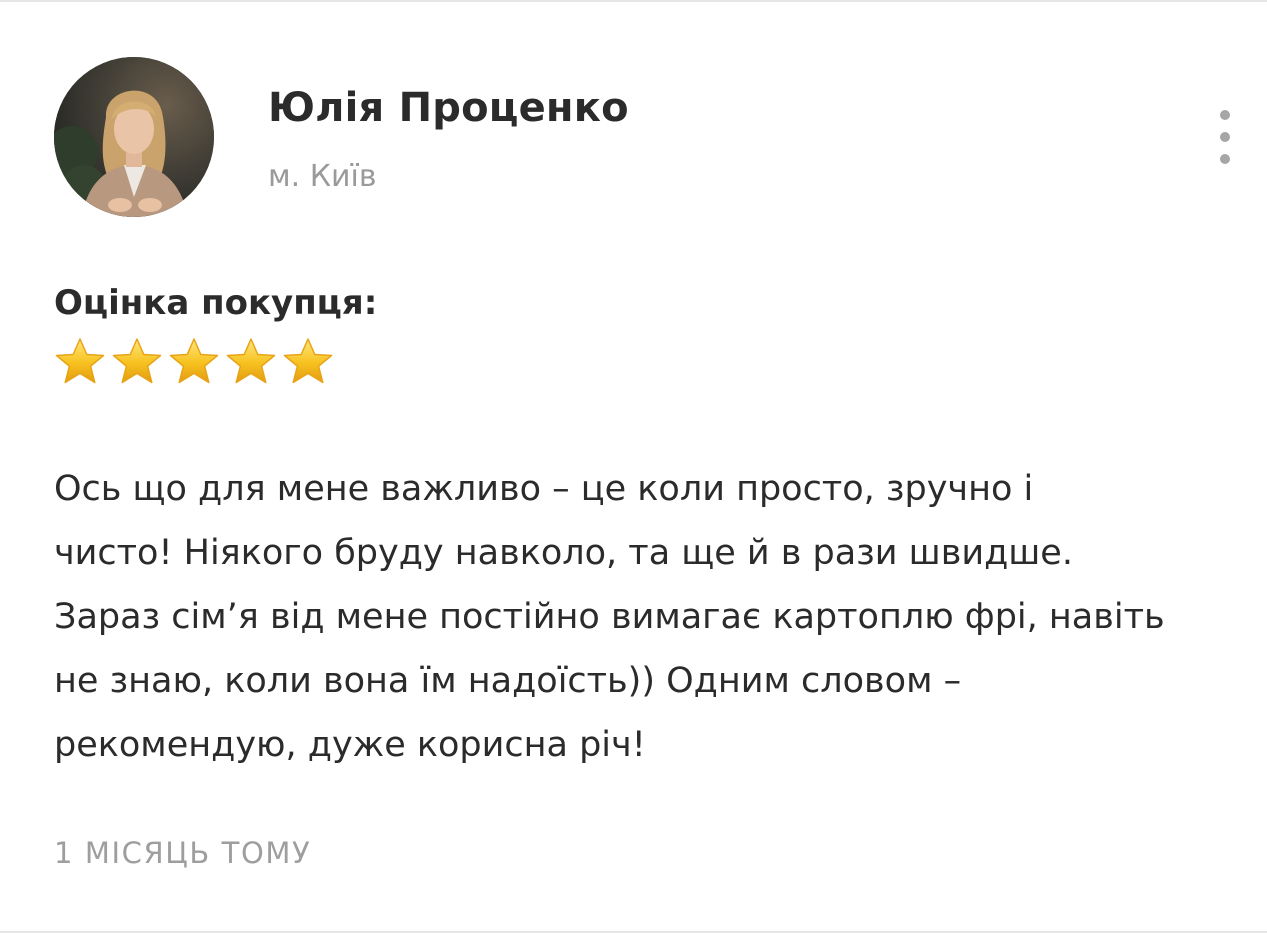 This screenshot has width=1267, height=933. I want to click on rating-label: Оцінка покупця:, so click(216, 303).